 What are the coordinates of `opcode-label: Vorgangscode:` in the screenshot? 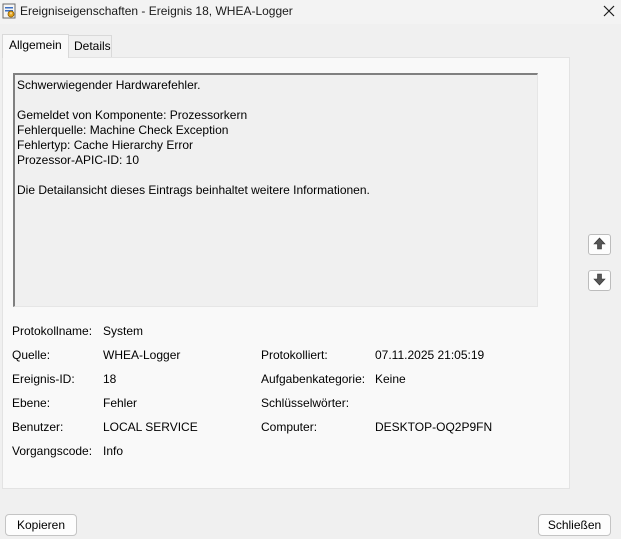 It's located at (52, 451).